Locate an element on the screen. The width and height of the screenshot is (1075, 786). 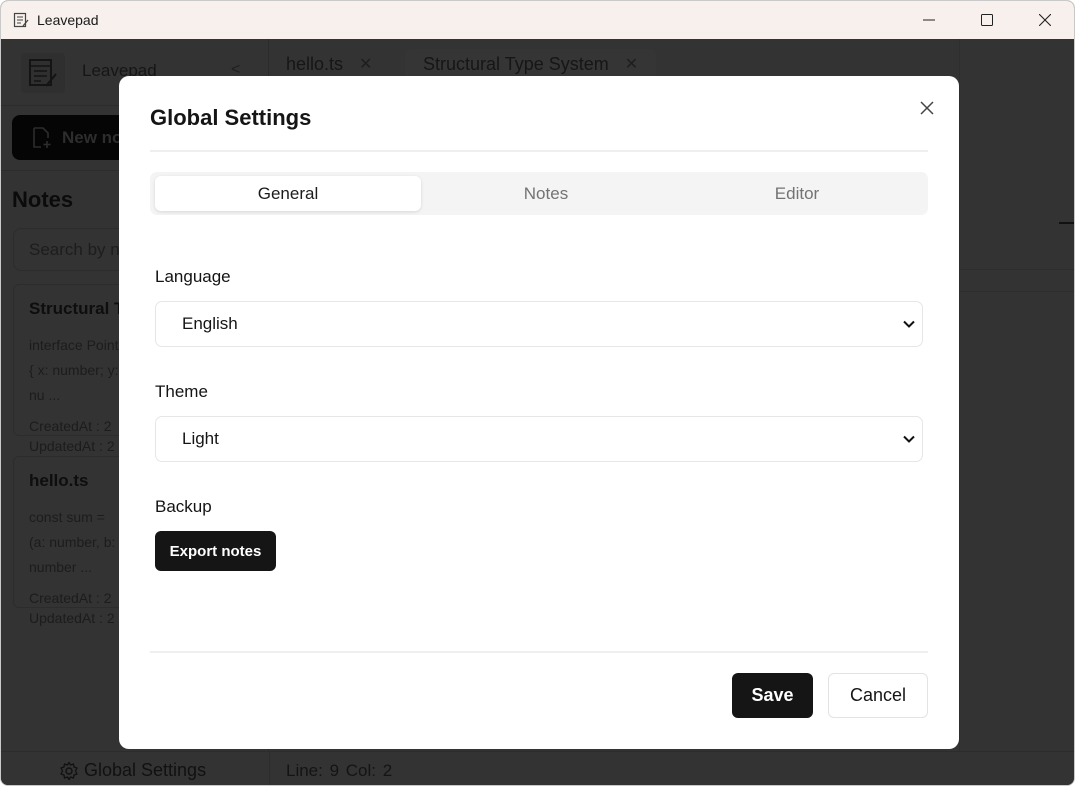
save-button: Save is located at coordinates (772, 695).